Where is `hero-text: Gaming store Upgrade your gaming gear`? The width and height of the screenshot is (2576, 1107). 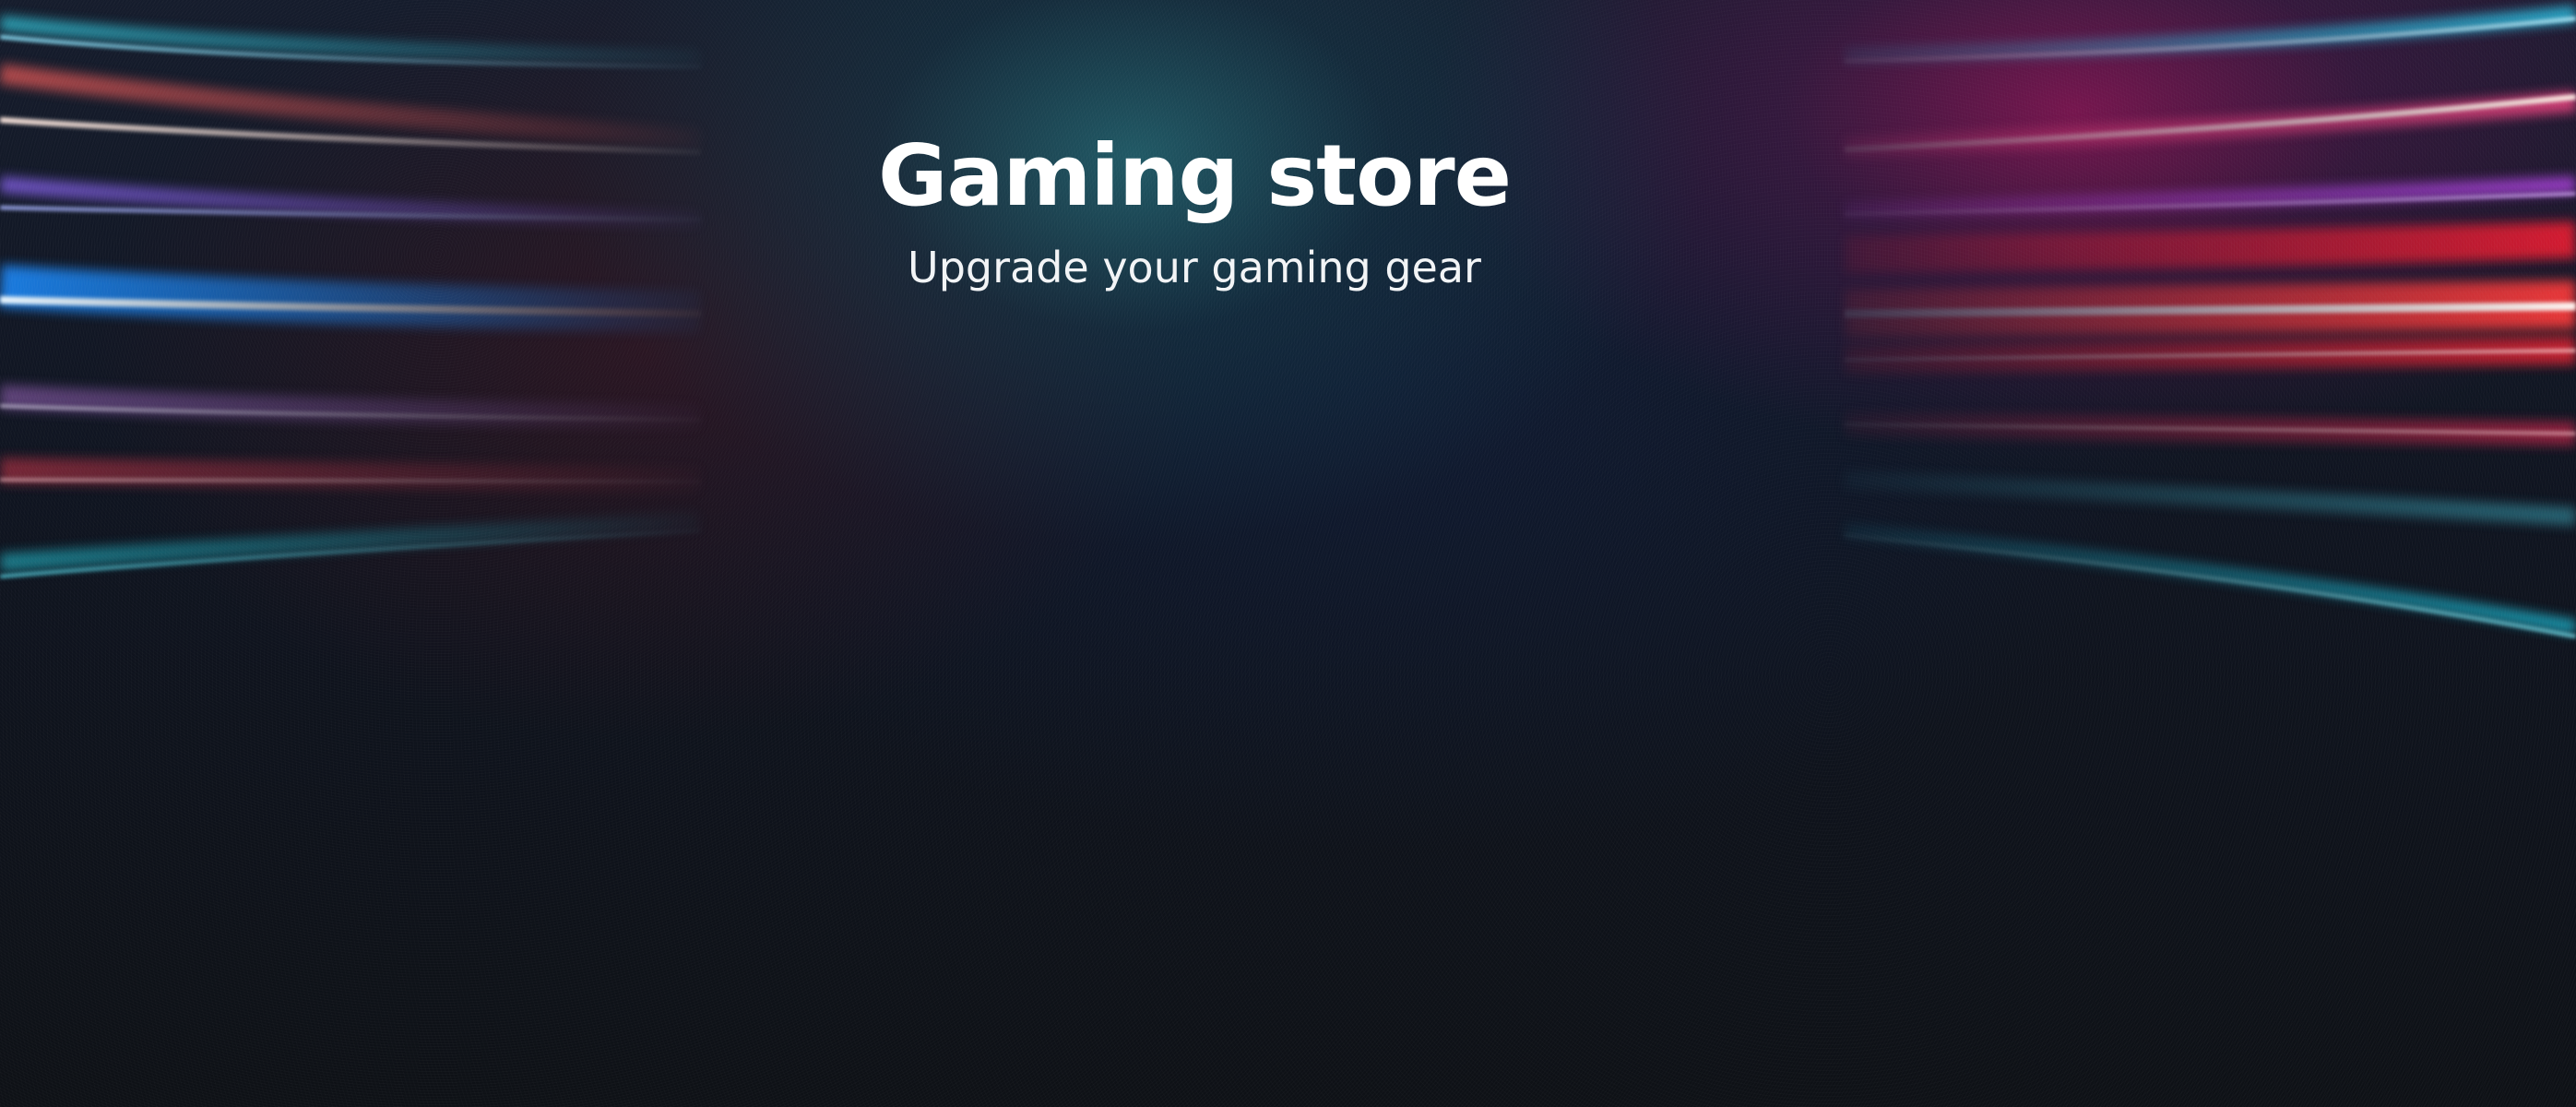
hero-text: Gaming store Upgrade your gaming gear is located at coordinates (1194, 211).